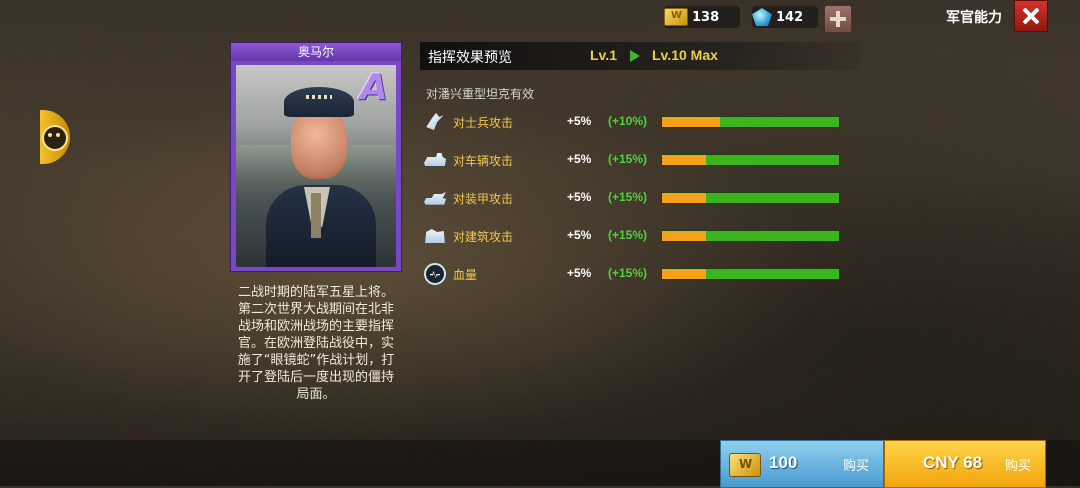 This screenshot has width=1080, height=488. I want to click on side-expand-tab, so click(55, 137).